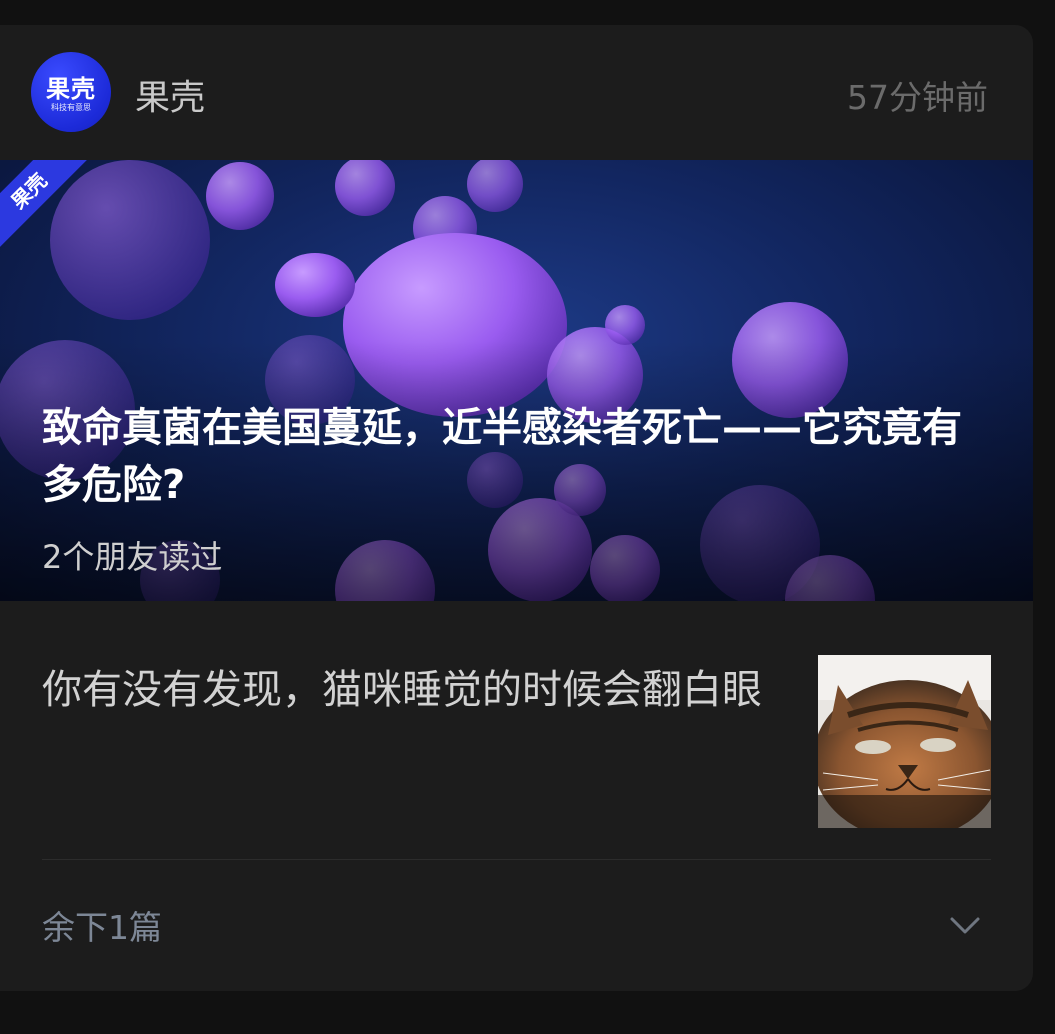 Image resolution: width=1055 pixels, height=1034 pixels. I want to click on friends-read-count: 2个朋友读过, so click(132, 557).